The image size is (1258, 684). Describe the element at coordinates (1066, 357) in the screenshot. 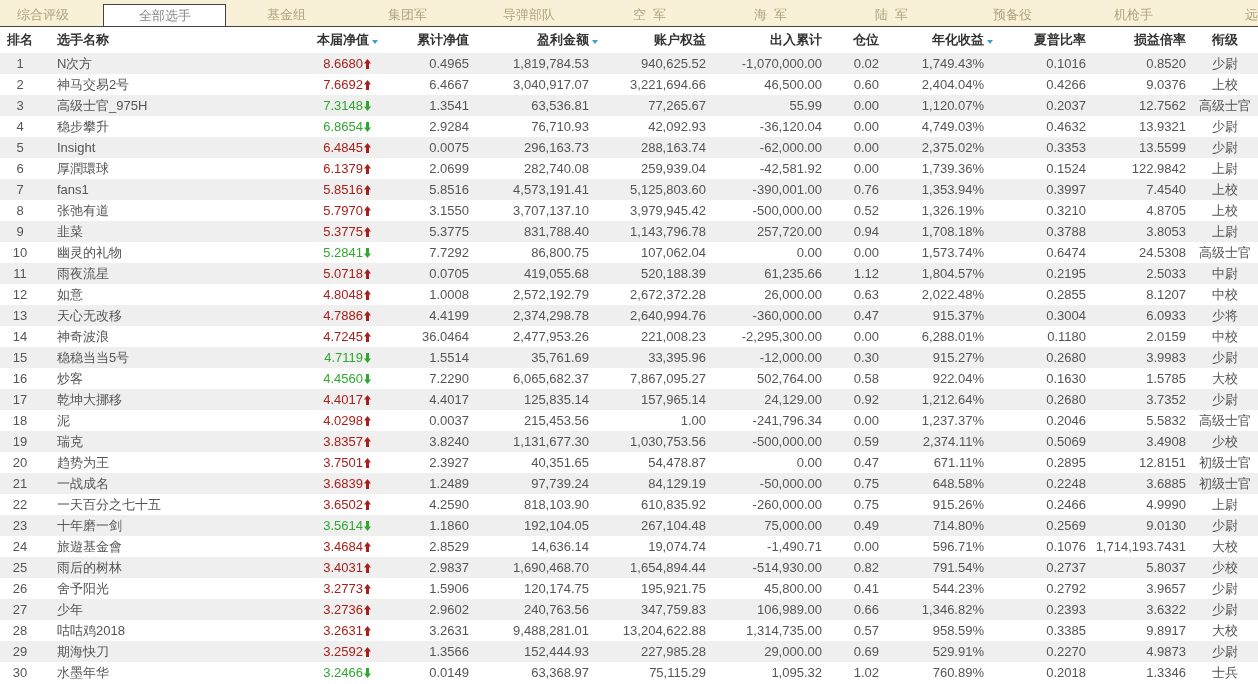

I see `table-cell-text: 0.2680` at that location.